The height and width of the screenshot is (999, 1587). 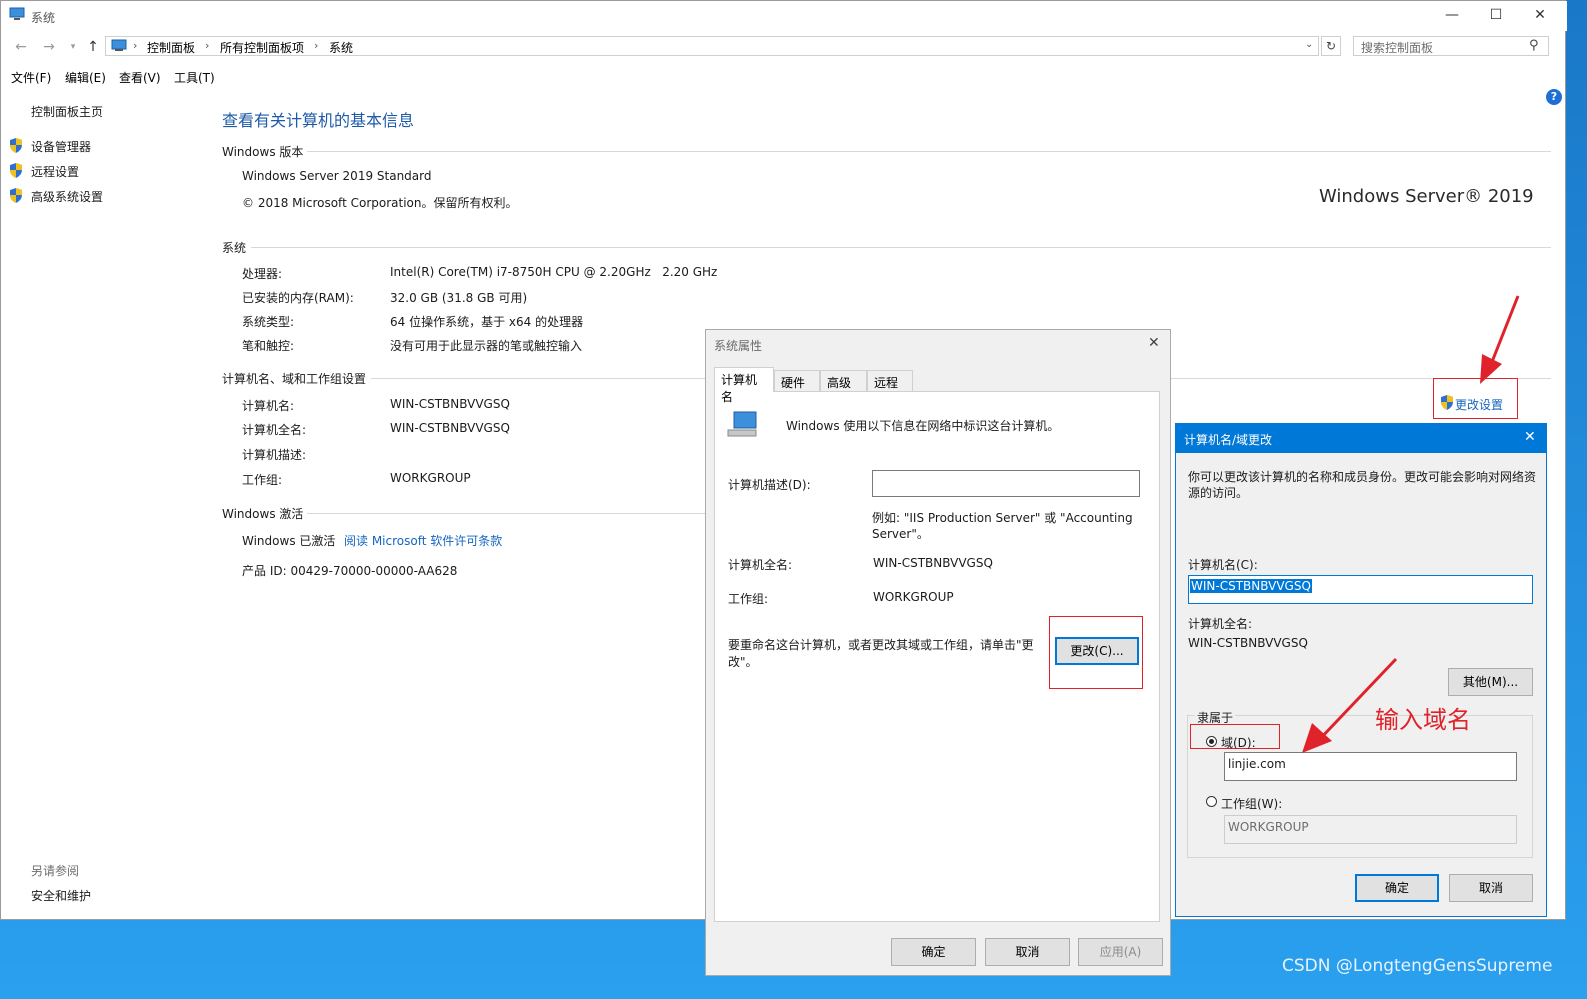 I want to click on rename-instructions: 要重命名这台计算机，或者更改其域或工作组，请单击"更改"。, so click(x=881, y=653).